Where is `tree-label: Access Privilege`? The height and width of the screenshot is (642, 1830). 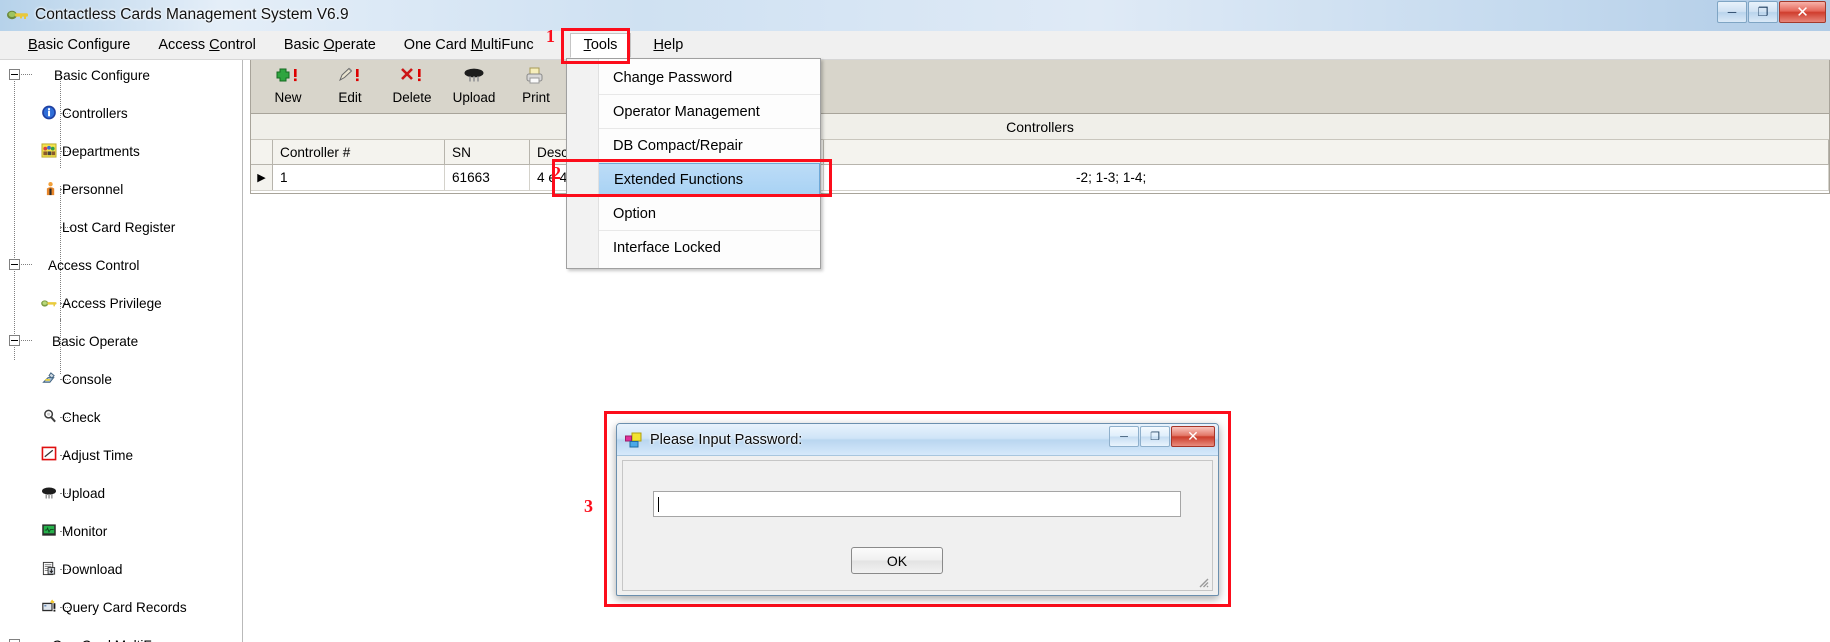
tree-label: Access Privilege is located at coordinates (112, 303).